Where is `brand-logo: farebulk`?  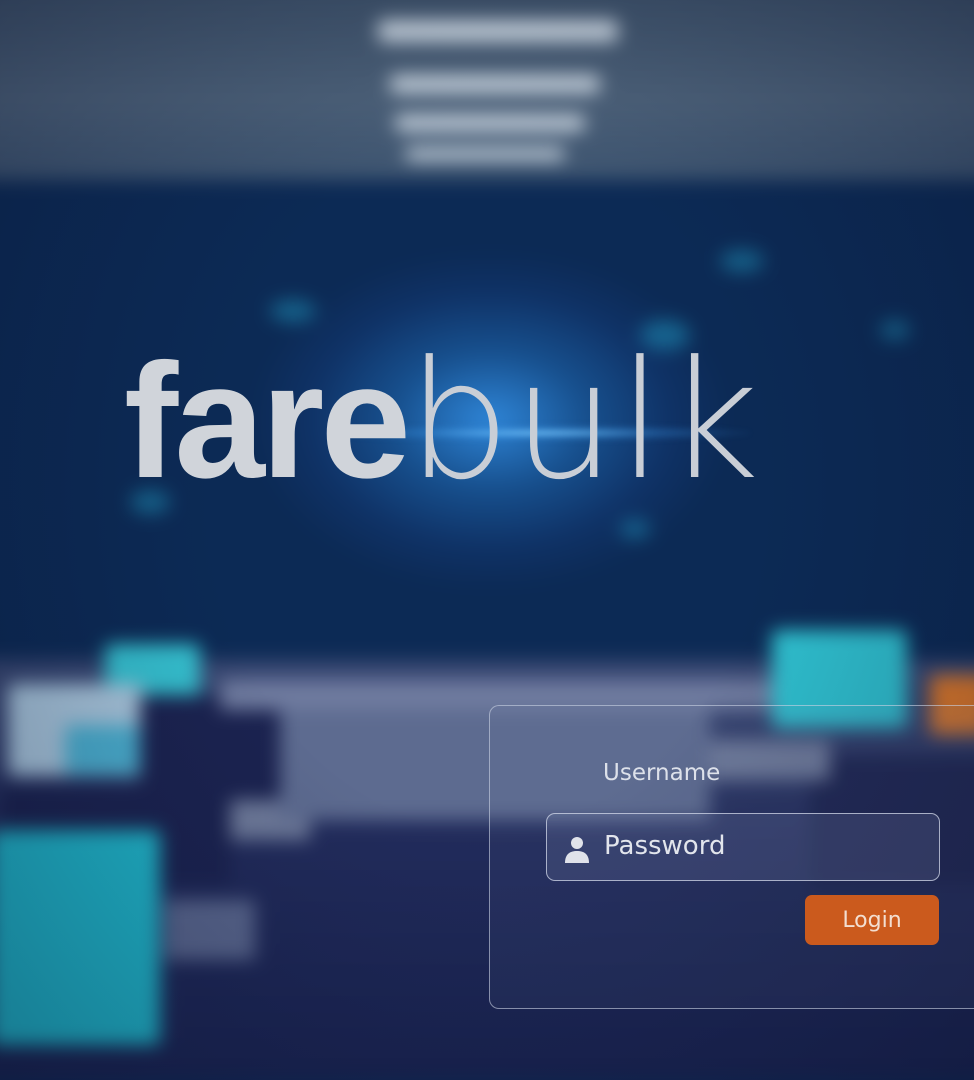 brand-logo: farebulk is located at coordinates (443, 421).